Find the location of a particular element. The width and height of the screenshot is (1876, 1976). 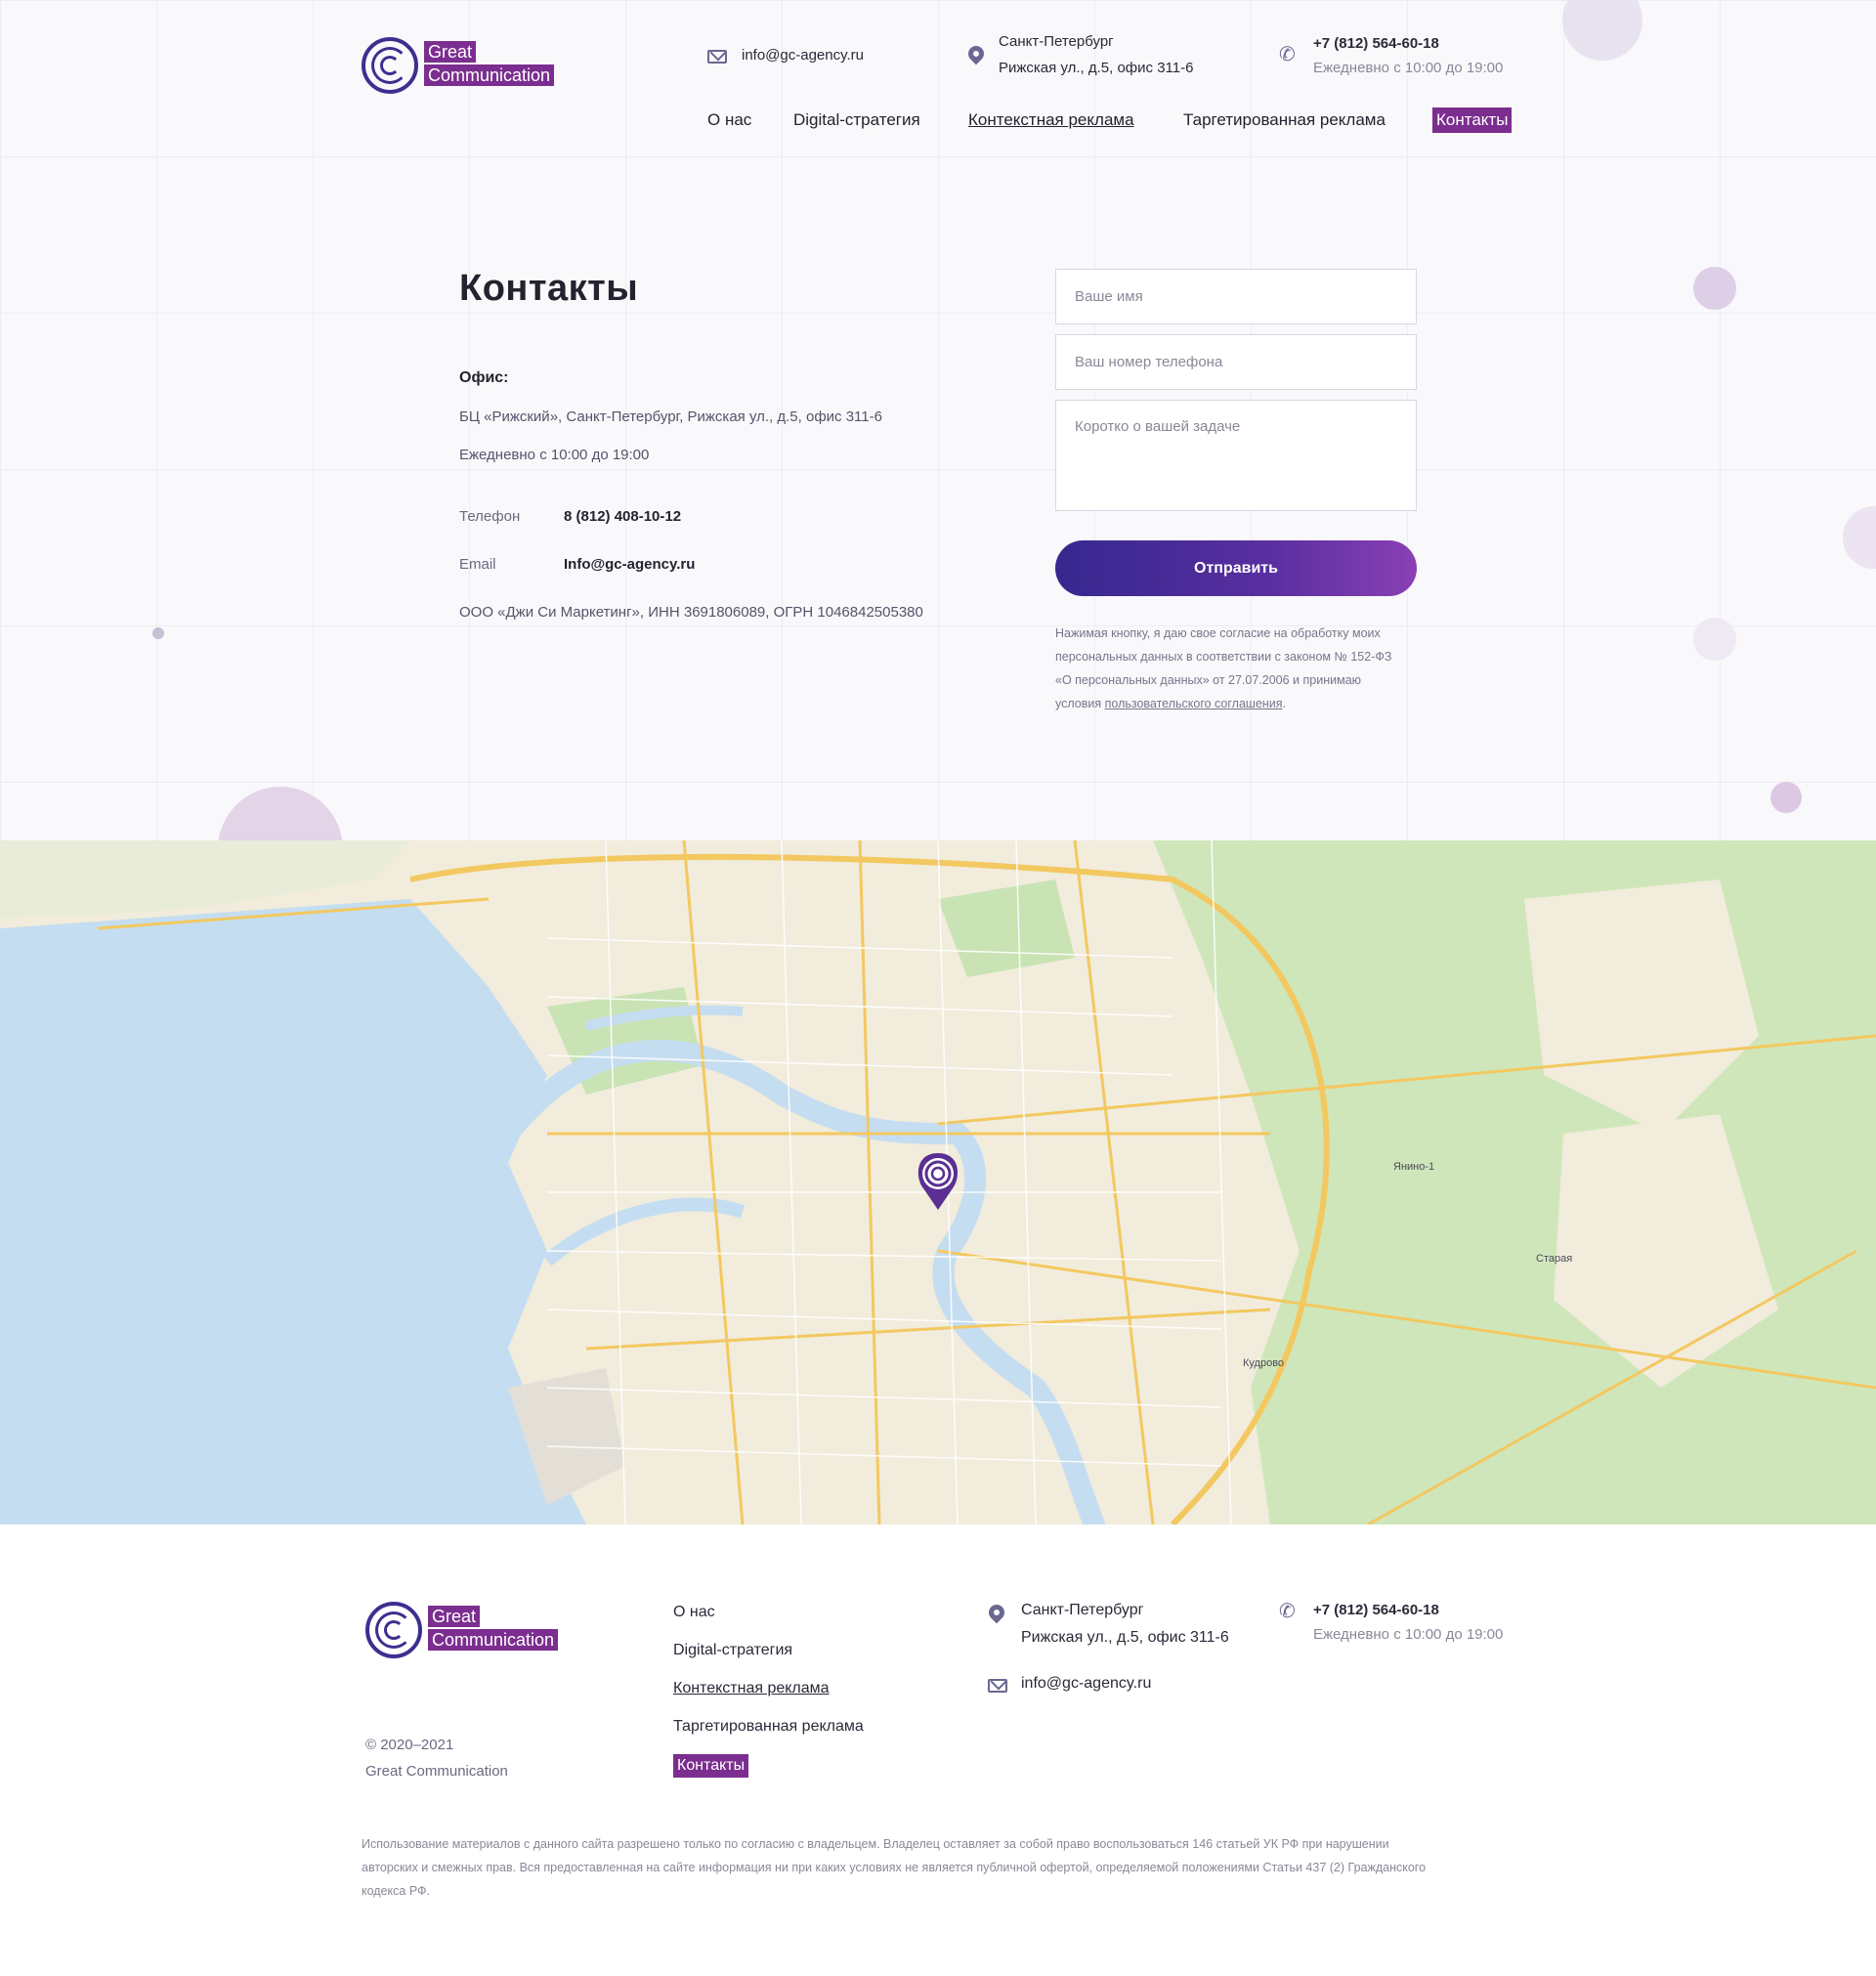

name-input is located at coordinates (1236, 296).